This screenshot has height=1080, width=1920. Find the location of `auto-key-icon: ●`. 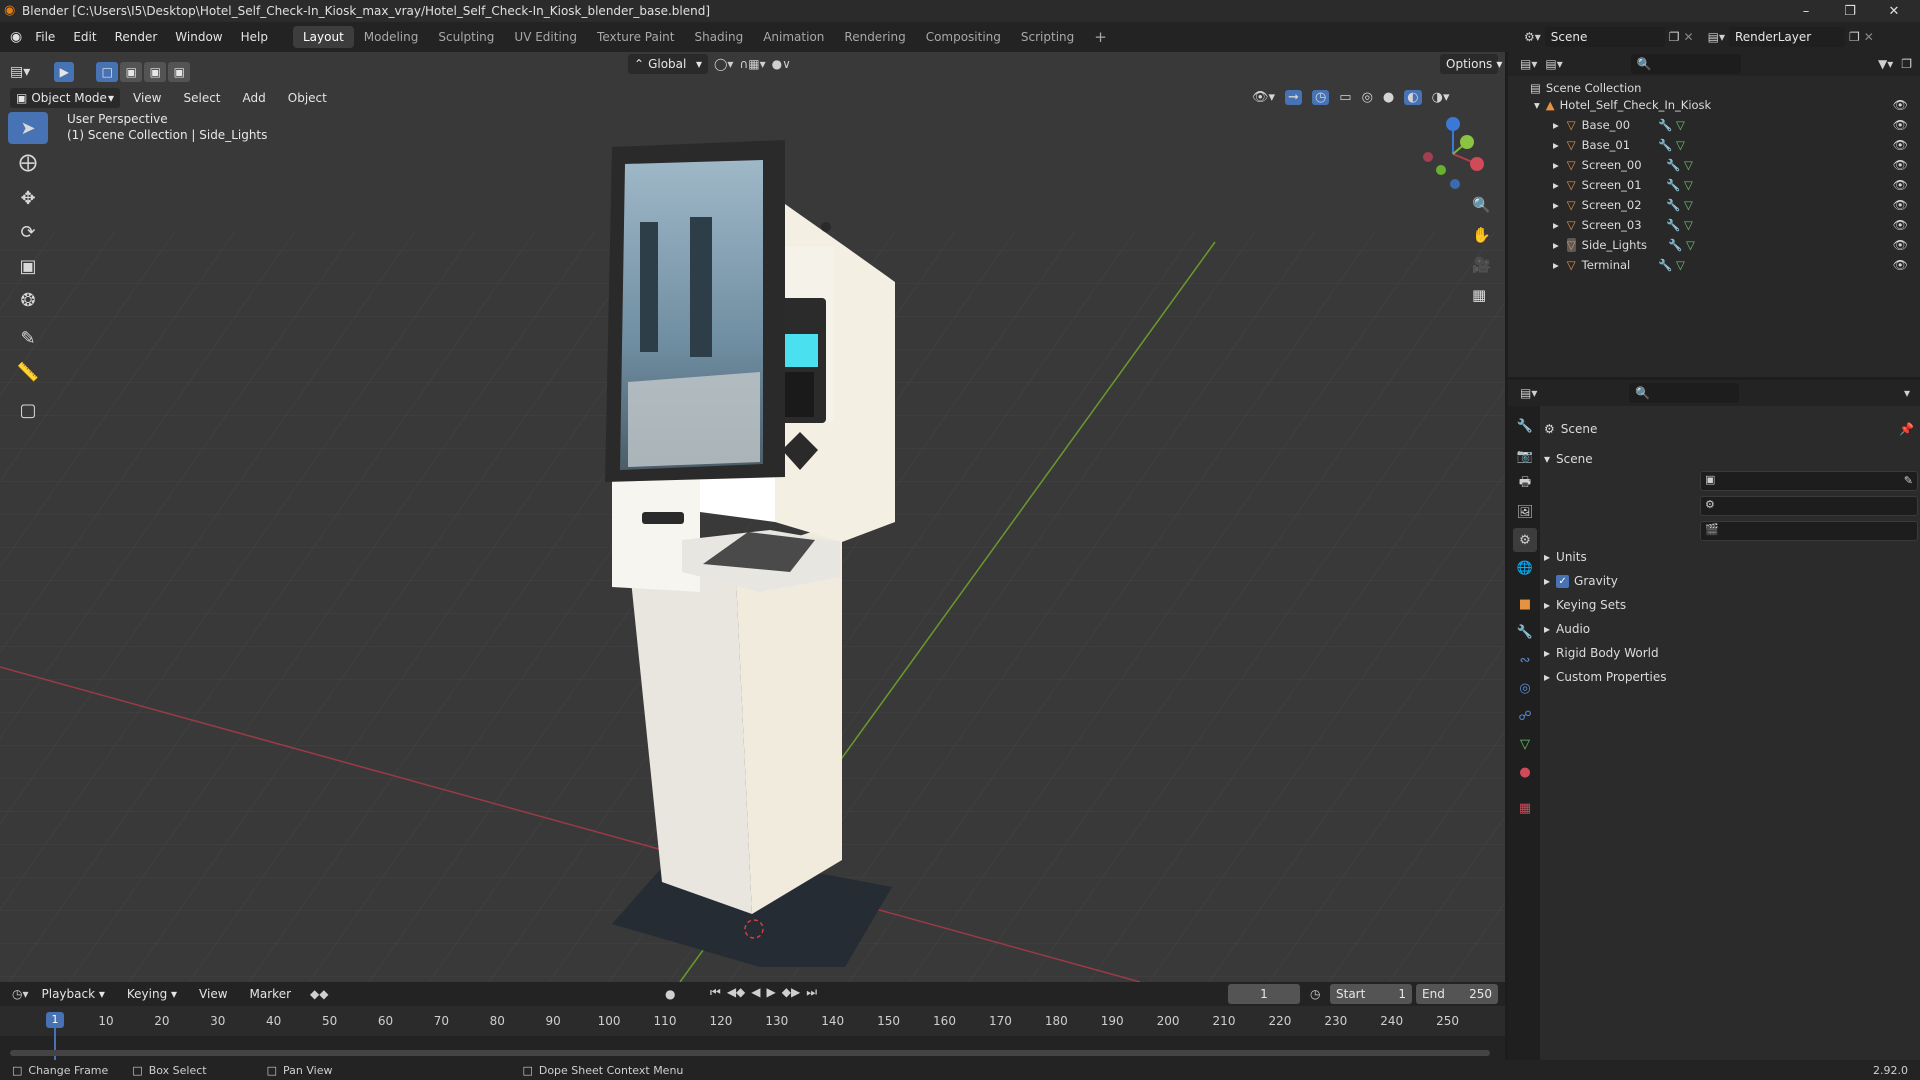

auto-key-icon: ● is located at coordinates (670, 994).